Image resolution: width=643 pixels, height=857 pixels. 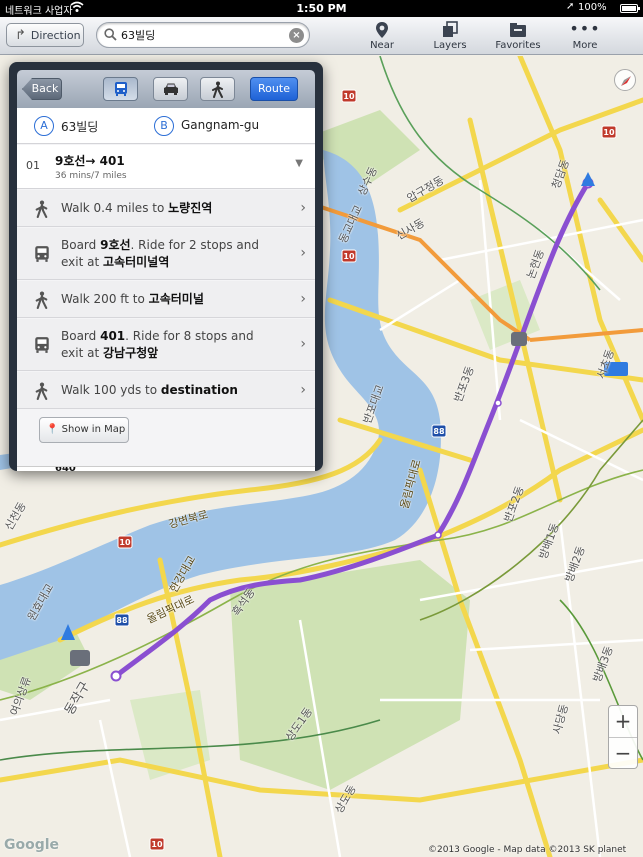 What do you see at coordinates (592, 7) in the screenshot?
I see `battery-percent: 100%` at bounding box center [592, 7].